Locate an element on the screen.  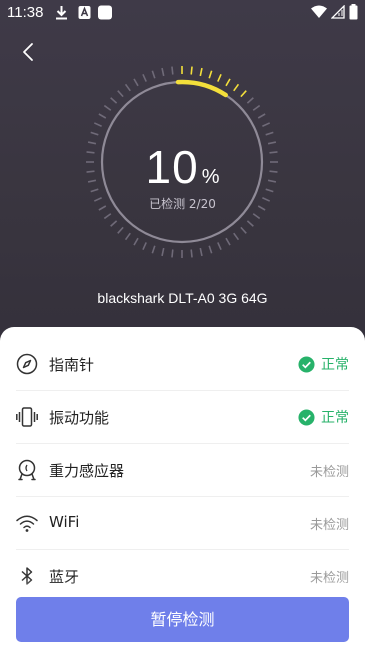
item-label: 重力感应器 is located at coordinates (87, 471).